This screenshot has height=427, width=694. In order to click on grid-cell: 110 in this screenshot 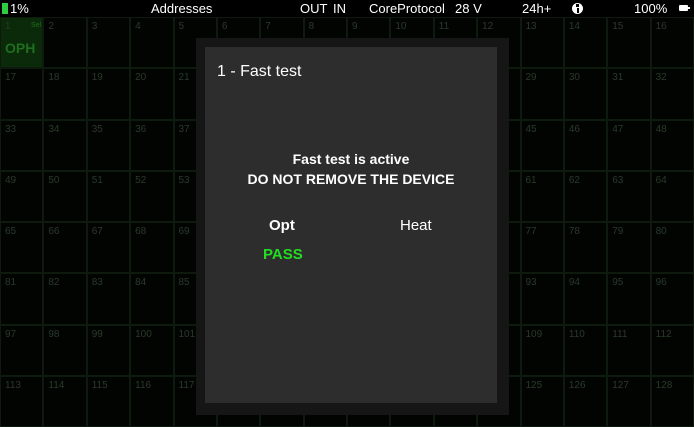, I will do `click(585, 350)`.